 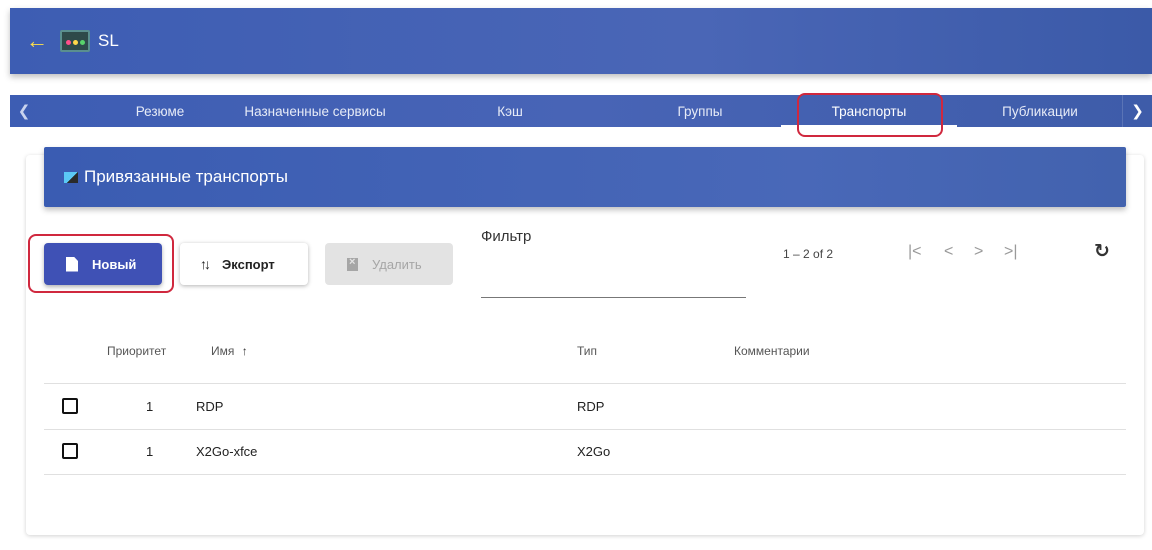 I want to click on cell-name: RDP, so click(x=210, y=406).